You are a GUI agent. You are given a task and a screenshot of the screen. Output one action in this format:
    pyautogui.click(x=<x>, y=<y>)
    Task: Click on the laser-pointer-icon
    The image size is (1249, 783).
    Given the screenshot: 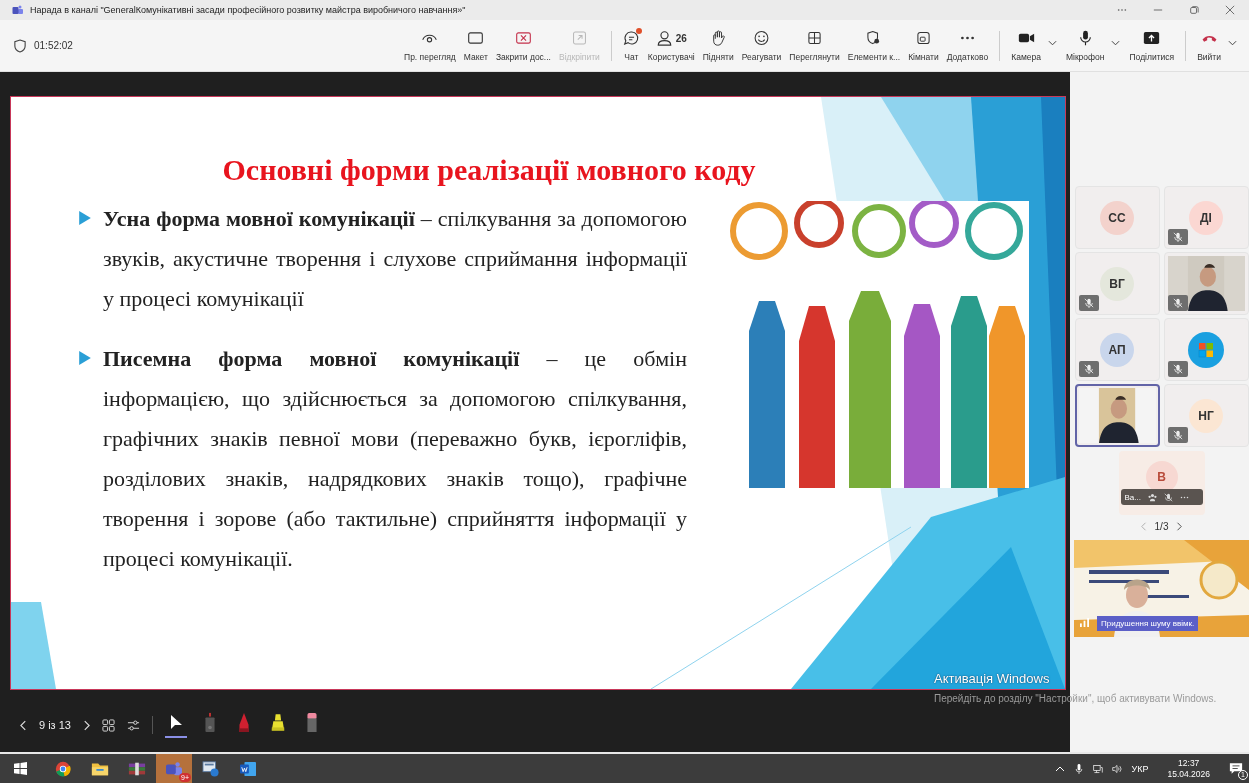 What is the action you would take?
    pyautogui.click(x=209, y=722)
    